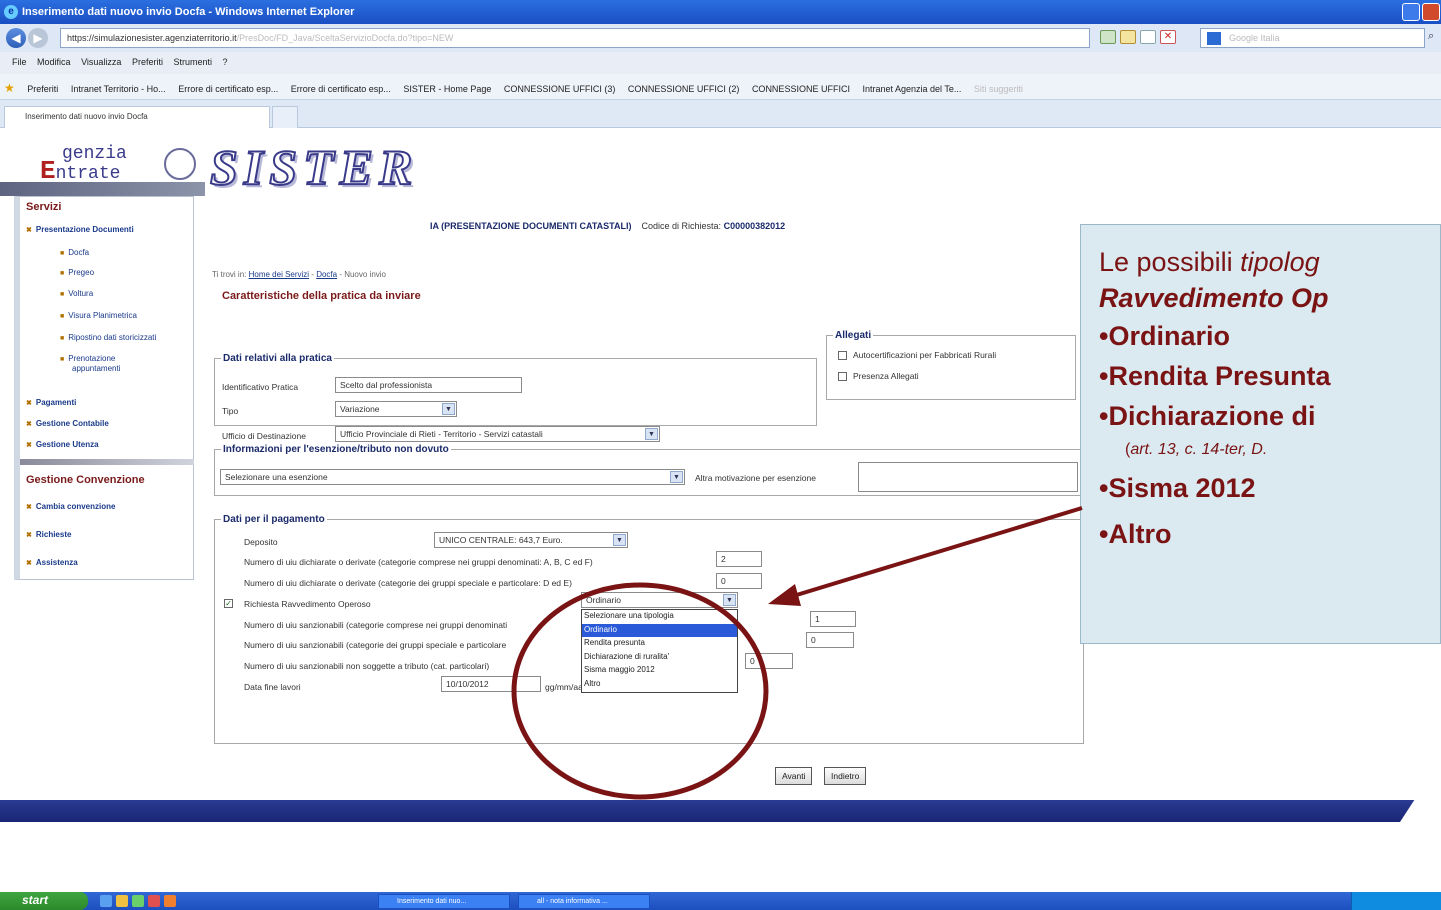  I want to click on start-button: start, so click(44, 901).